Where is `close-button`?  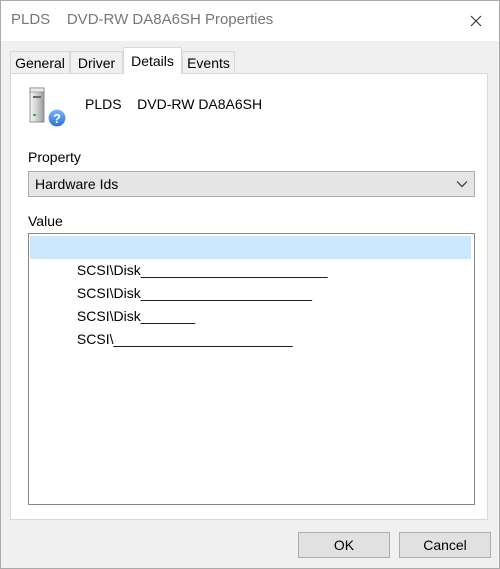 close-button is located at coordinates (476, 21).